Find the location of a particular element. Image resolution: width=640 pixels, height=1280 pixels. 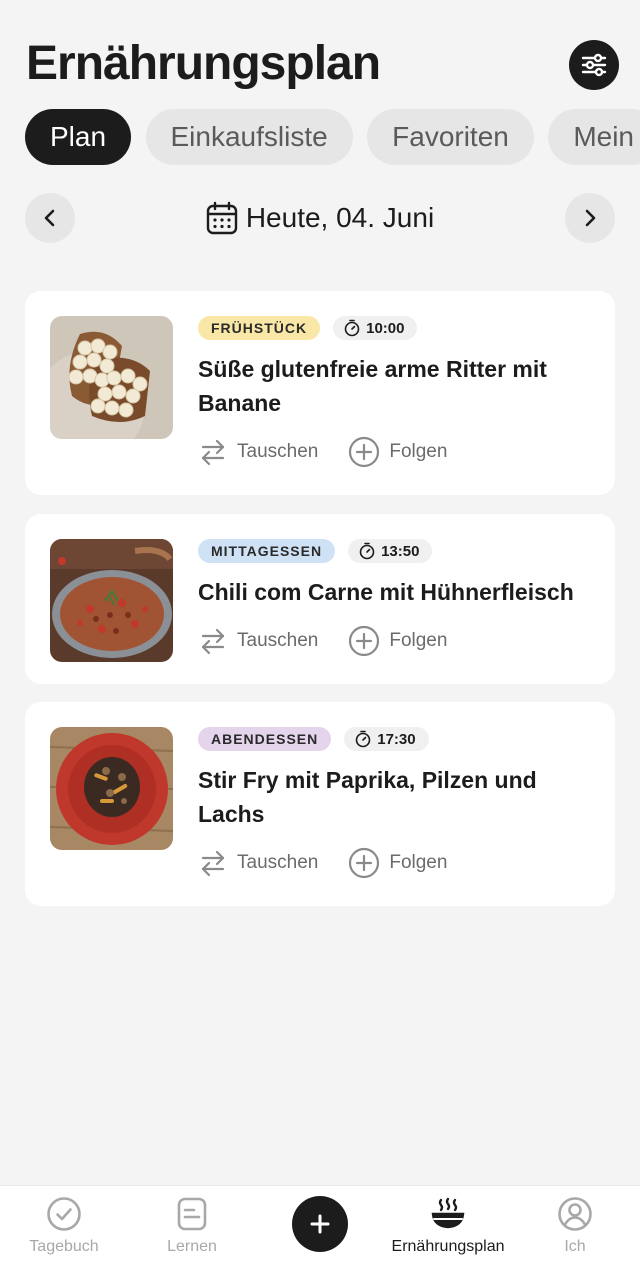

tab-bar: Plan Einkaufsliste Favoriten Mein is located at coordinates (332, 137).